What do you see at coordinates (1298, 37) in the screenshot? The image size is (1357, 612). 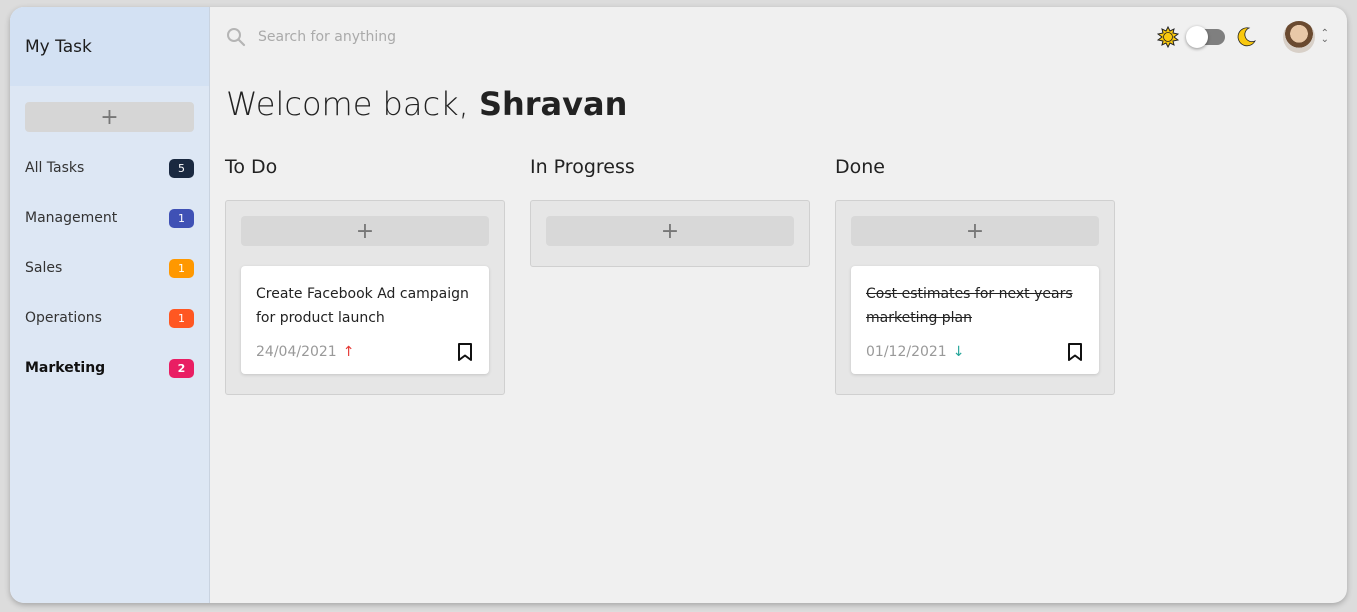 I see `avatar` at bounding box center [1298, 37].